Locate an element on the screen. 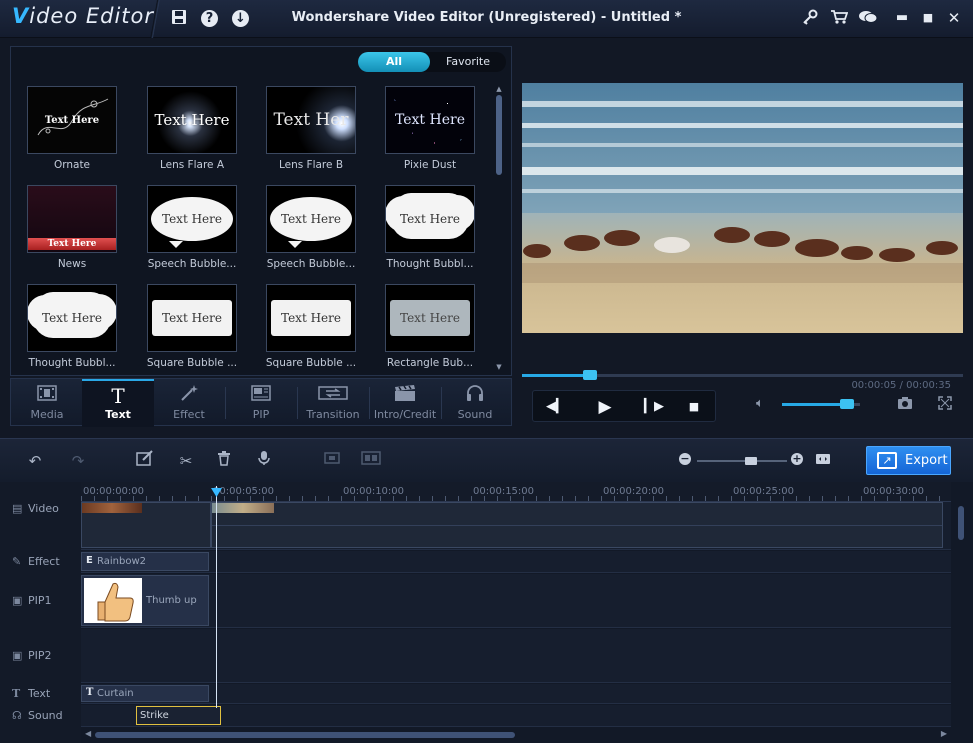 The height and width of the screenshot is (743, 973). library-item-lens-flare-a: Text Here Lens Flare A is located at coordinates (192, 128).